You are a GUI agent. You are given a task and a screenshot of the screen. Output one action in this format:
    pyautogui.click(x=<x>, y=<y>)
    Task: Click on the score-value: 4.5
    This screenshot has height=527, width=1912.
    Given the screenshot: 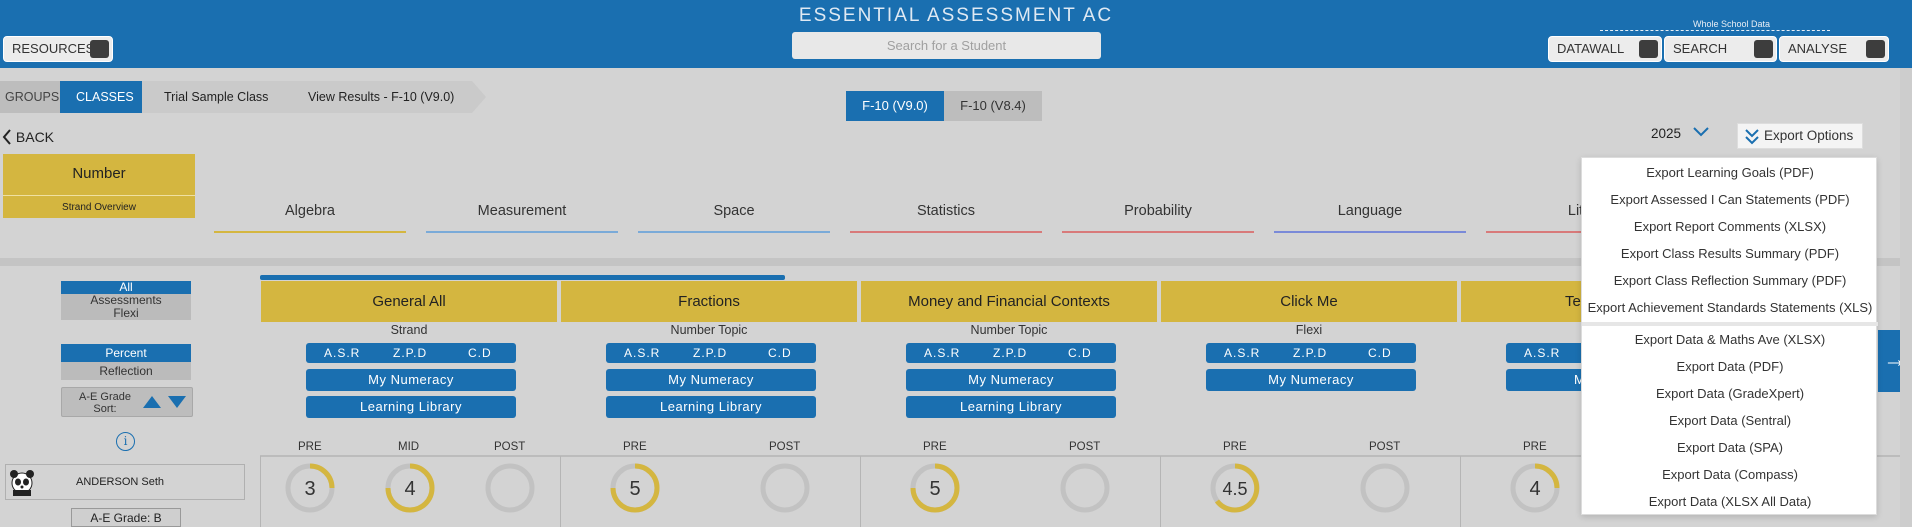 What is the action you would take?
    pyautogui.click(x=1234, y=489)
    